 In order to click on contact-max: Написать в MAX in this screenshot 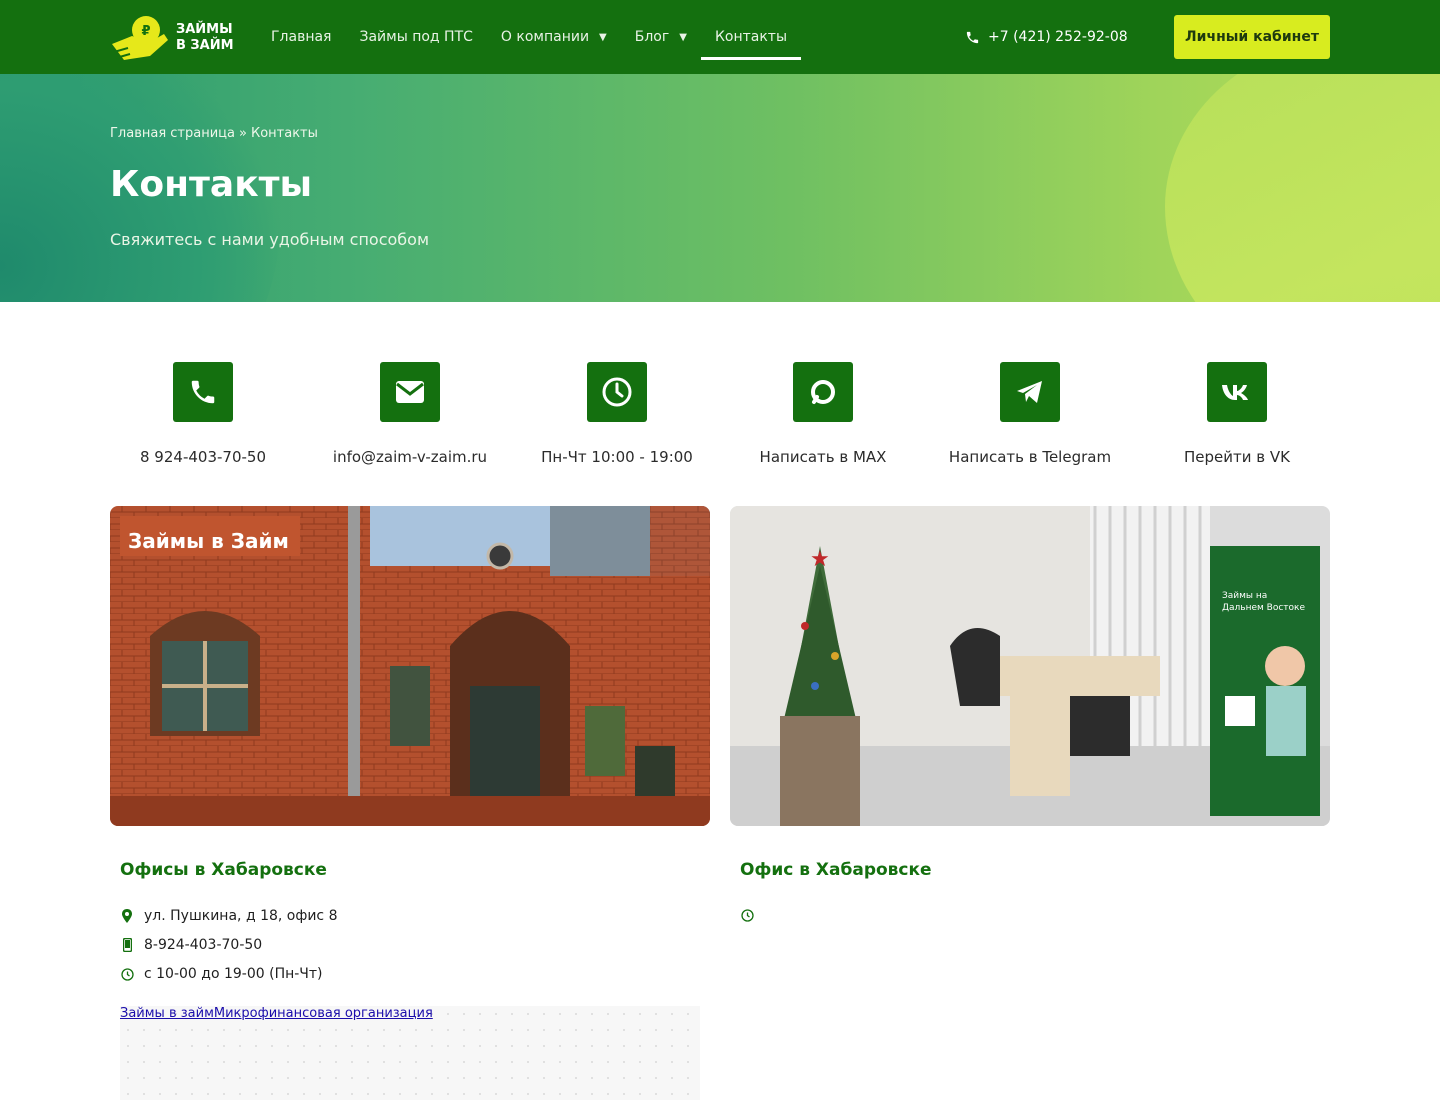, I will do `click(823, 414)`.